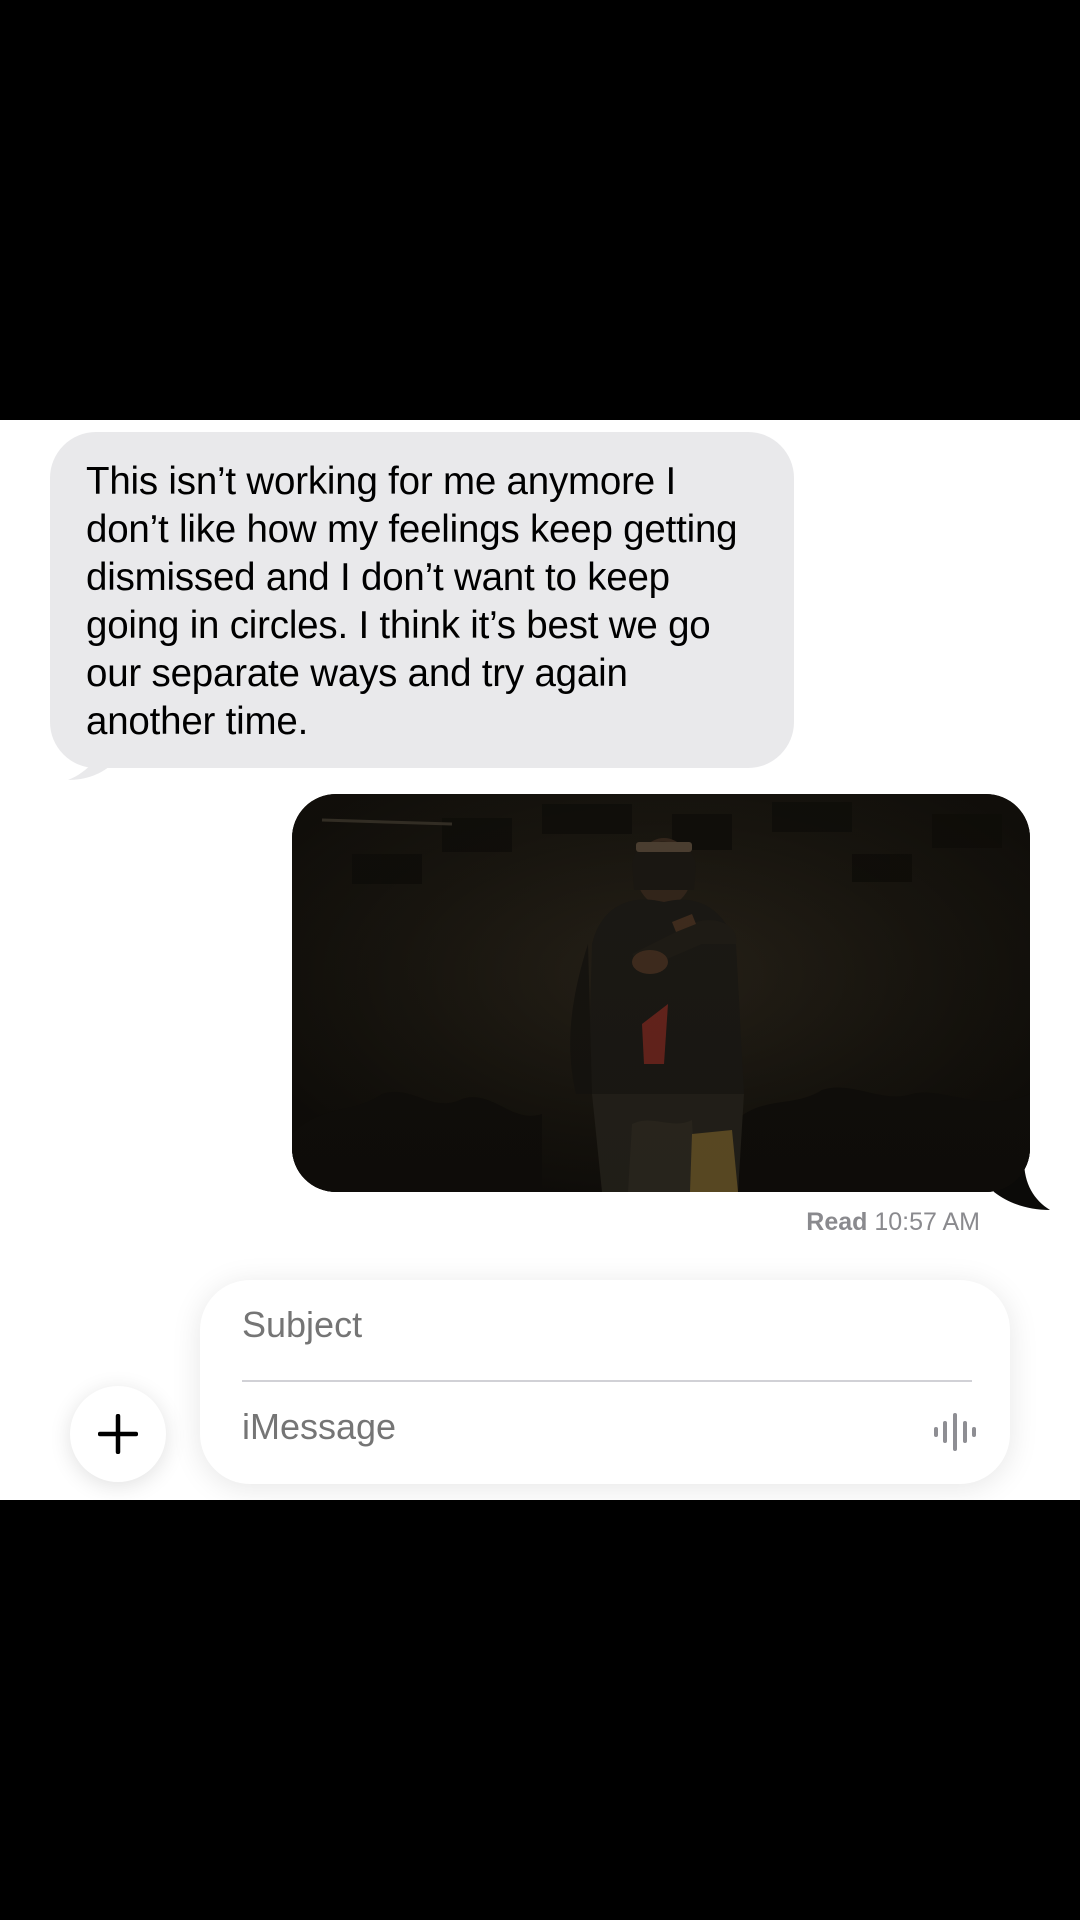  I want to click on read-receipt: Read 10:57 AM, so click(893, 1222).